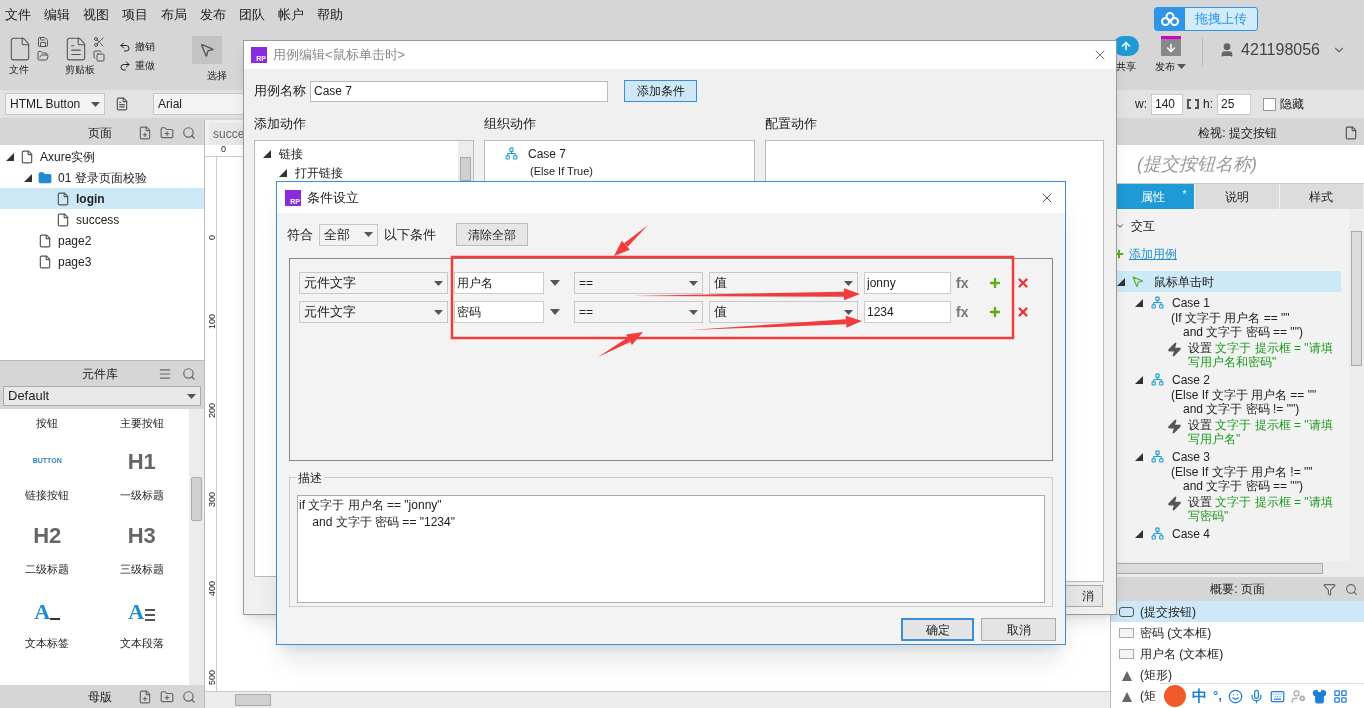 The height and width of the screenshot is (708, 1364). I want to click on case-condition: (Else If True), so click(561, 171).